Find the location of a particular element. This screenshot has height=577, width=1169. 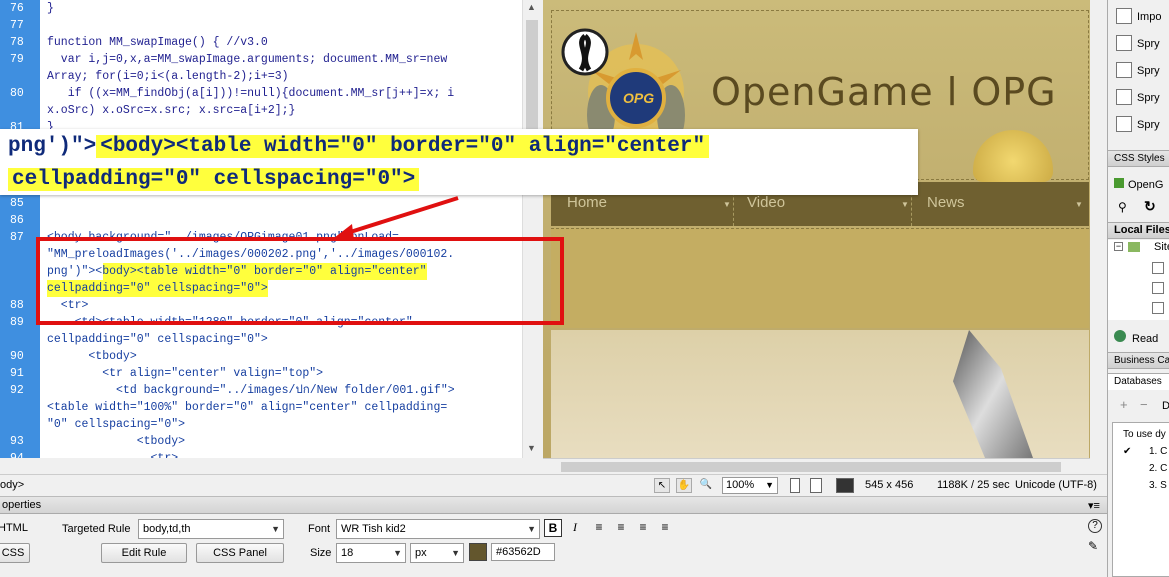

code-line: 77 is located at coordinates (261, 25).